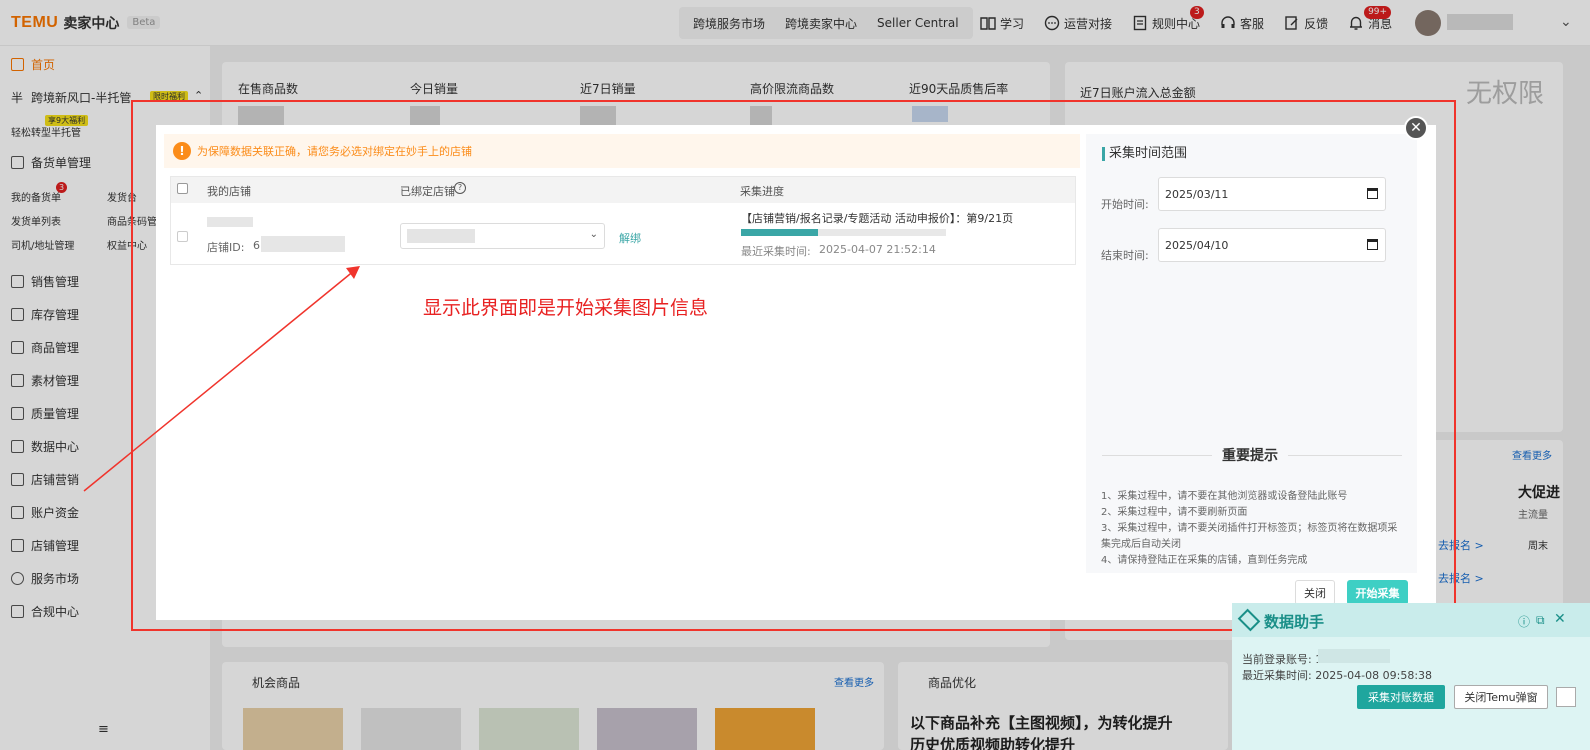 Image resolution: width=1590 pixels, height=750 pixels. Describe the element at coordinates (1566, 697) in the screenshot. I see `grid-icon` at that location.